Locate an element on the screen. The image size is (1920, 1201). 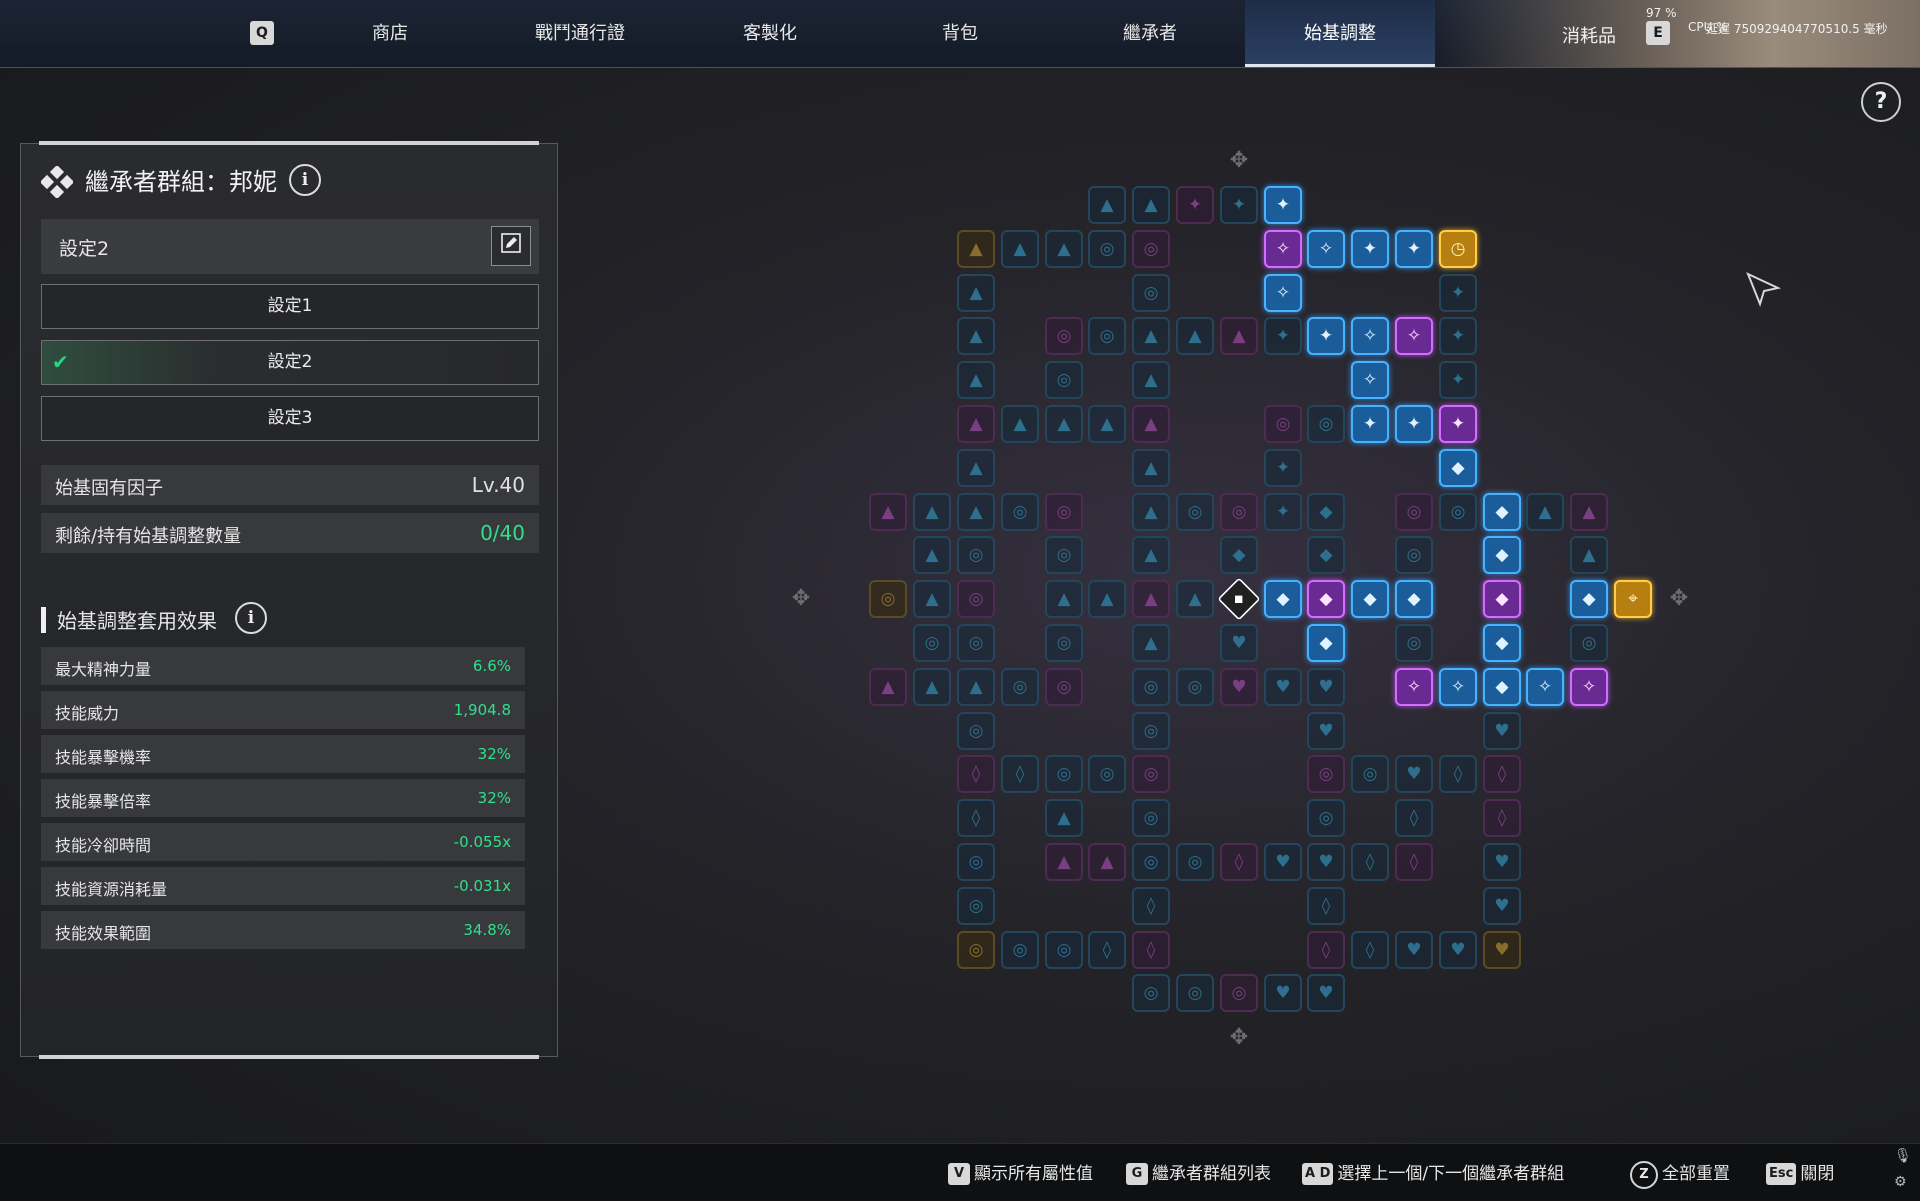
effects-info-icon: i is located at coordinates (251, 618).